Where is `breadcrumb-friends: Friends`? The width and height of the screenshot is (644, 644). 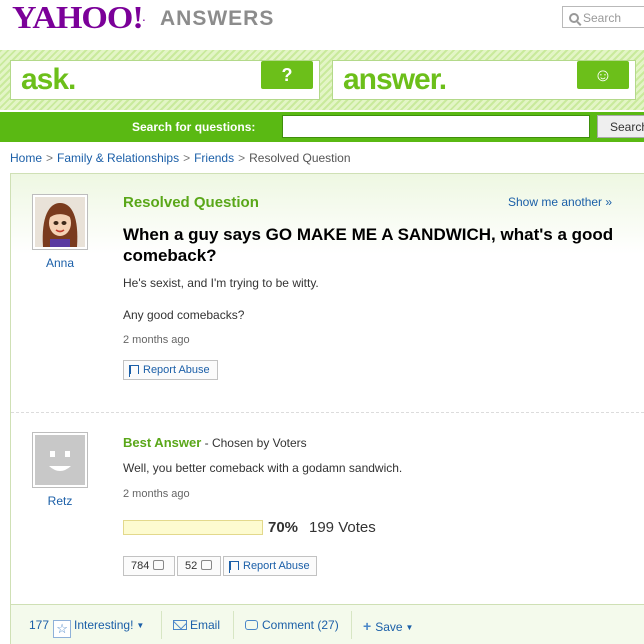 breadcrumb-friends: Friends is located at coordinates (214, 158).